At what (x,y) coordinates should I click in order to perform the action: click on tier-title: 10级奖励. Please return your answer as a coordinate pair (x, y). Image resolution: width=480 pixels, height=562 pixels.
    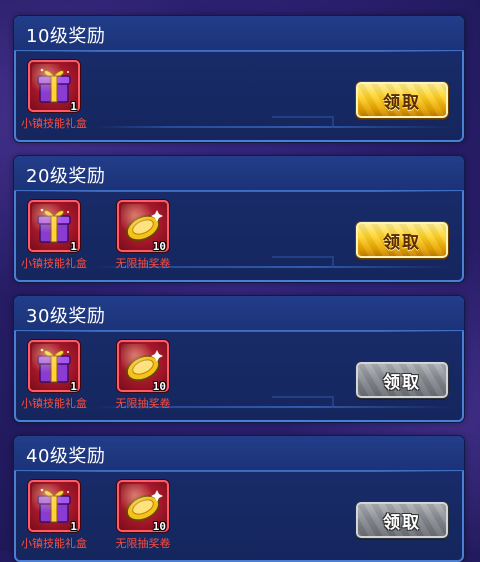
    Looking at the image, I should click on (66, 36).